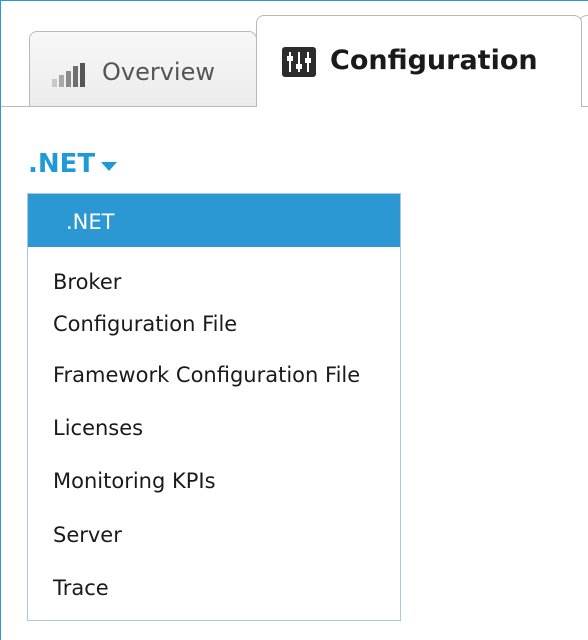 Image resolution: width=588 pixels, height=640 pixels. What do you see at coordinates (239, 324) in the screenshot?
I see `menu-item-configuration-file: Configuration File` at bounding box center [239, 324].